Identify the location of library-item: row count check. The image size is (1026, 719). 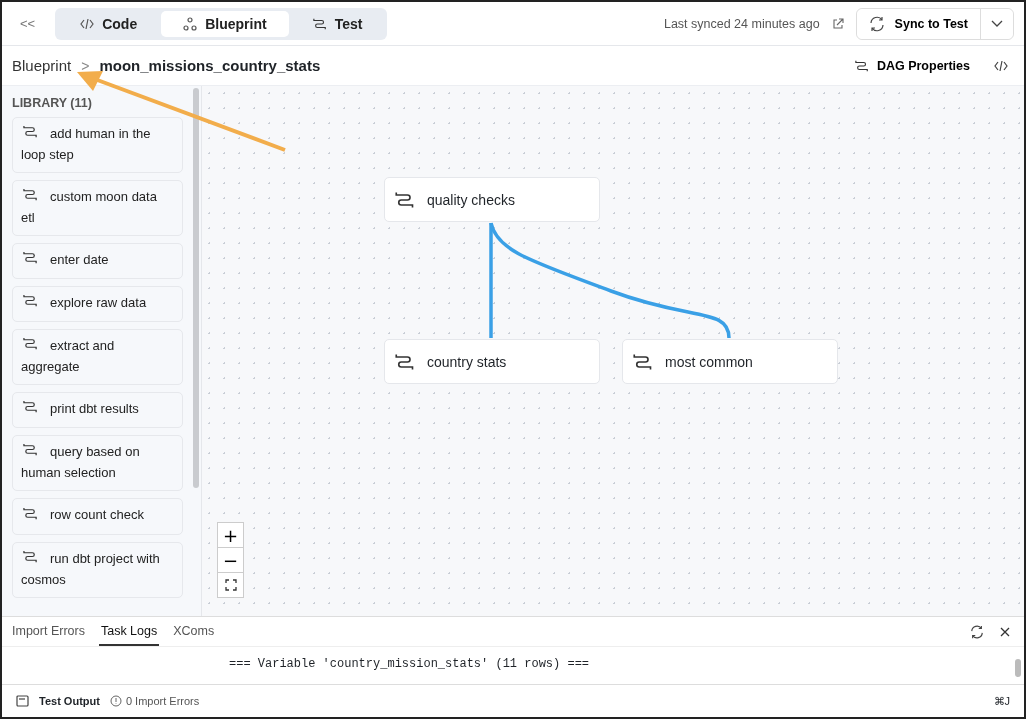
(97, 516).